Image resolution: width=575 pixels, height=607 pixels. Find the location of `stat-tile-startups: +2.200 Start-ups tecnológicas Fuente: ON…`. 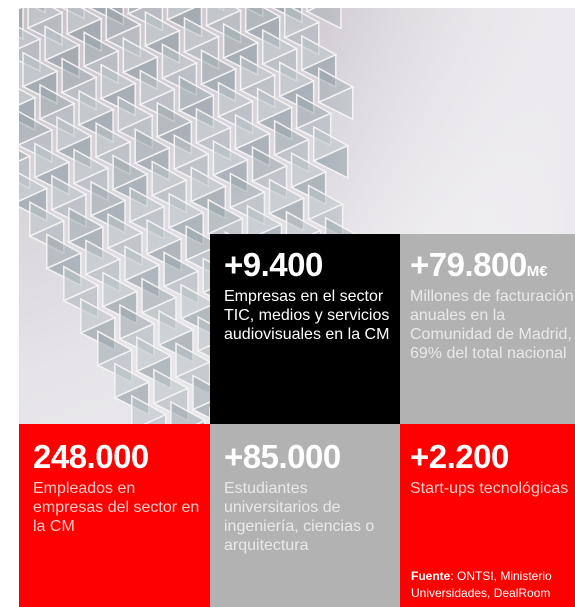

stat-tile-startups: +2.200 Start-ups tecnológicas Fuente: ON… is located at coordinates (487, 515).